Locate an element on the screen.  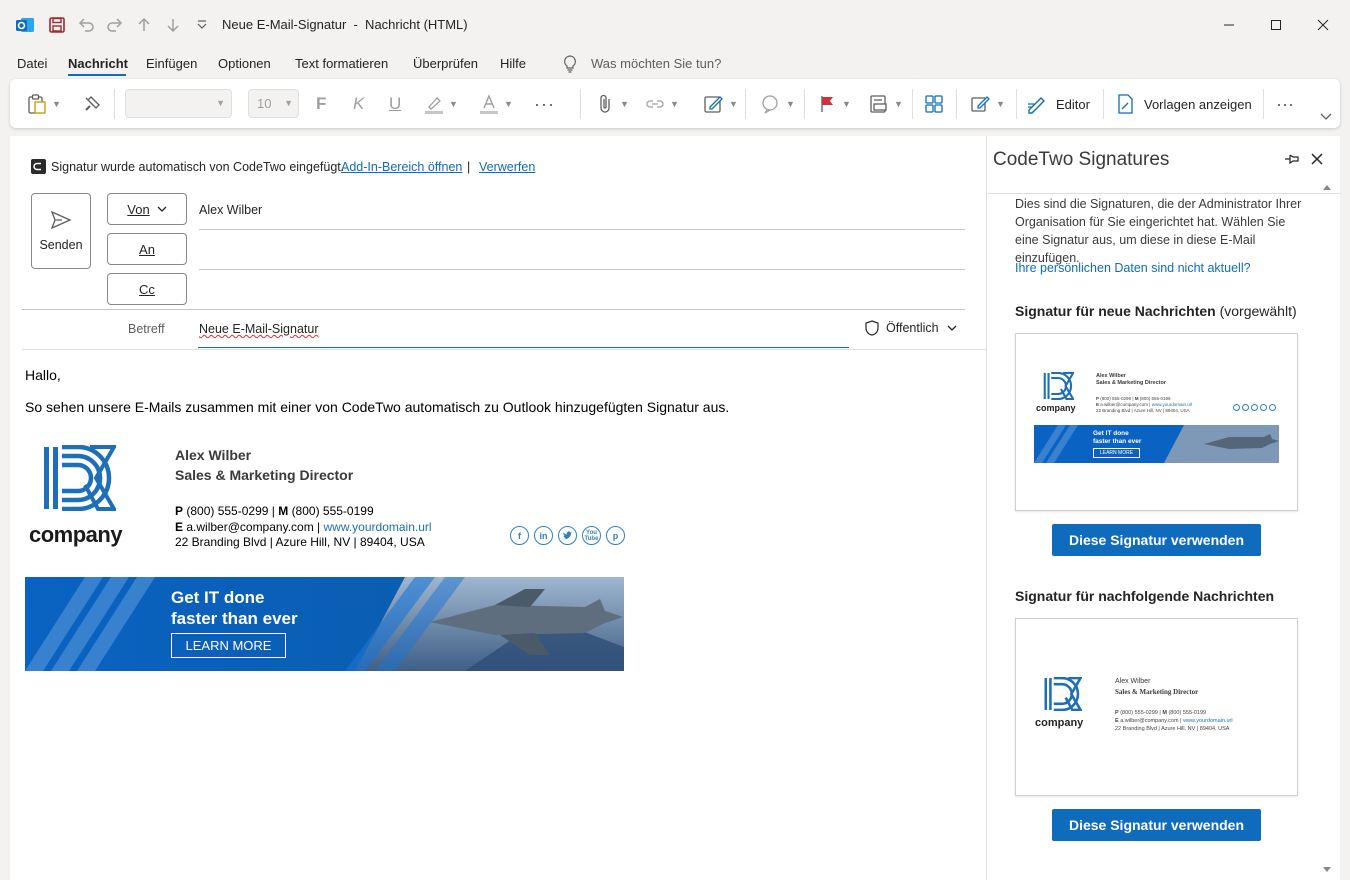
font-color-button: ▼ is located at coordinates (495, 104).